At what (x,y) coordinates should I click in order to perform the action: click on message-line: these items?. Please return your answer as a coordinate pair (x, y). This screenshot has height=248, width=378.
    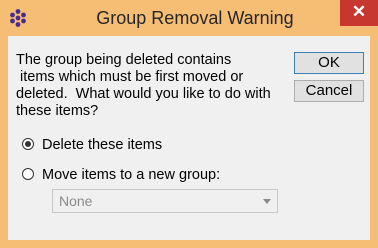
    Looking at the image, I should click on (57, 111).